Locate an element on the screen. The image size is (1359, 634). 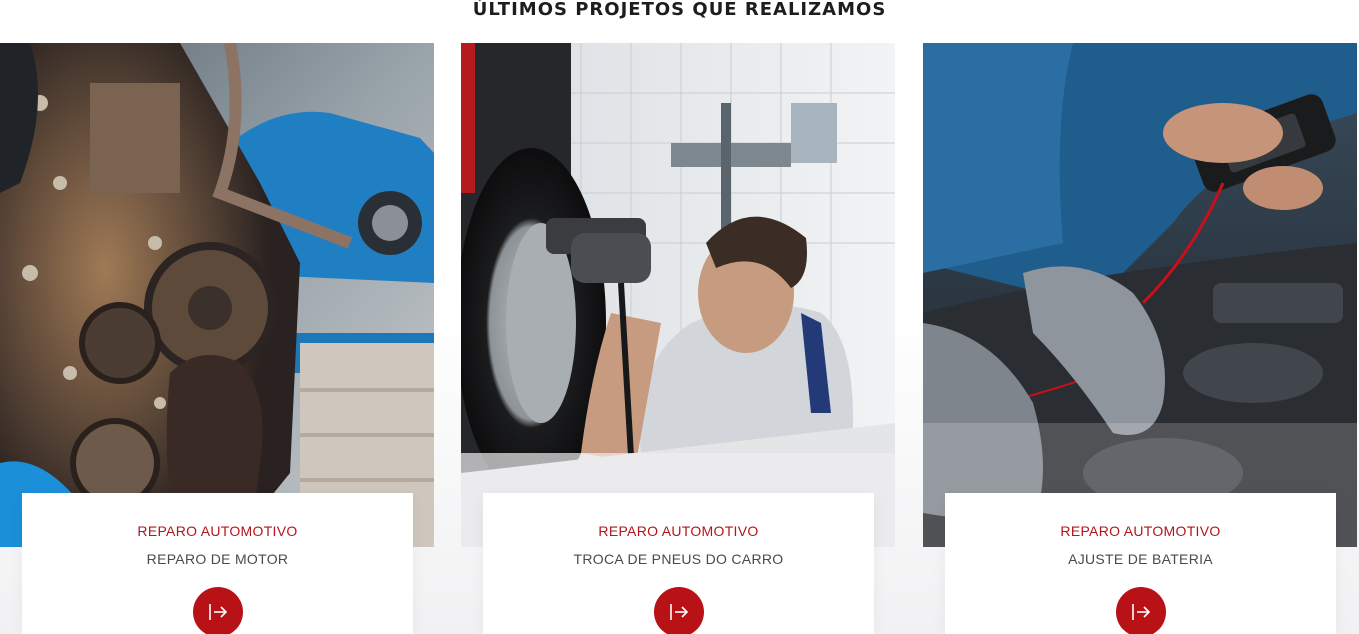
project-card-info: REPARO AUTOMOTIVO REPARO DE MOTOR is located at coordinates (217, 563).